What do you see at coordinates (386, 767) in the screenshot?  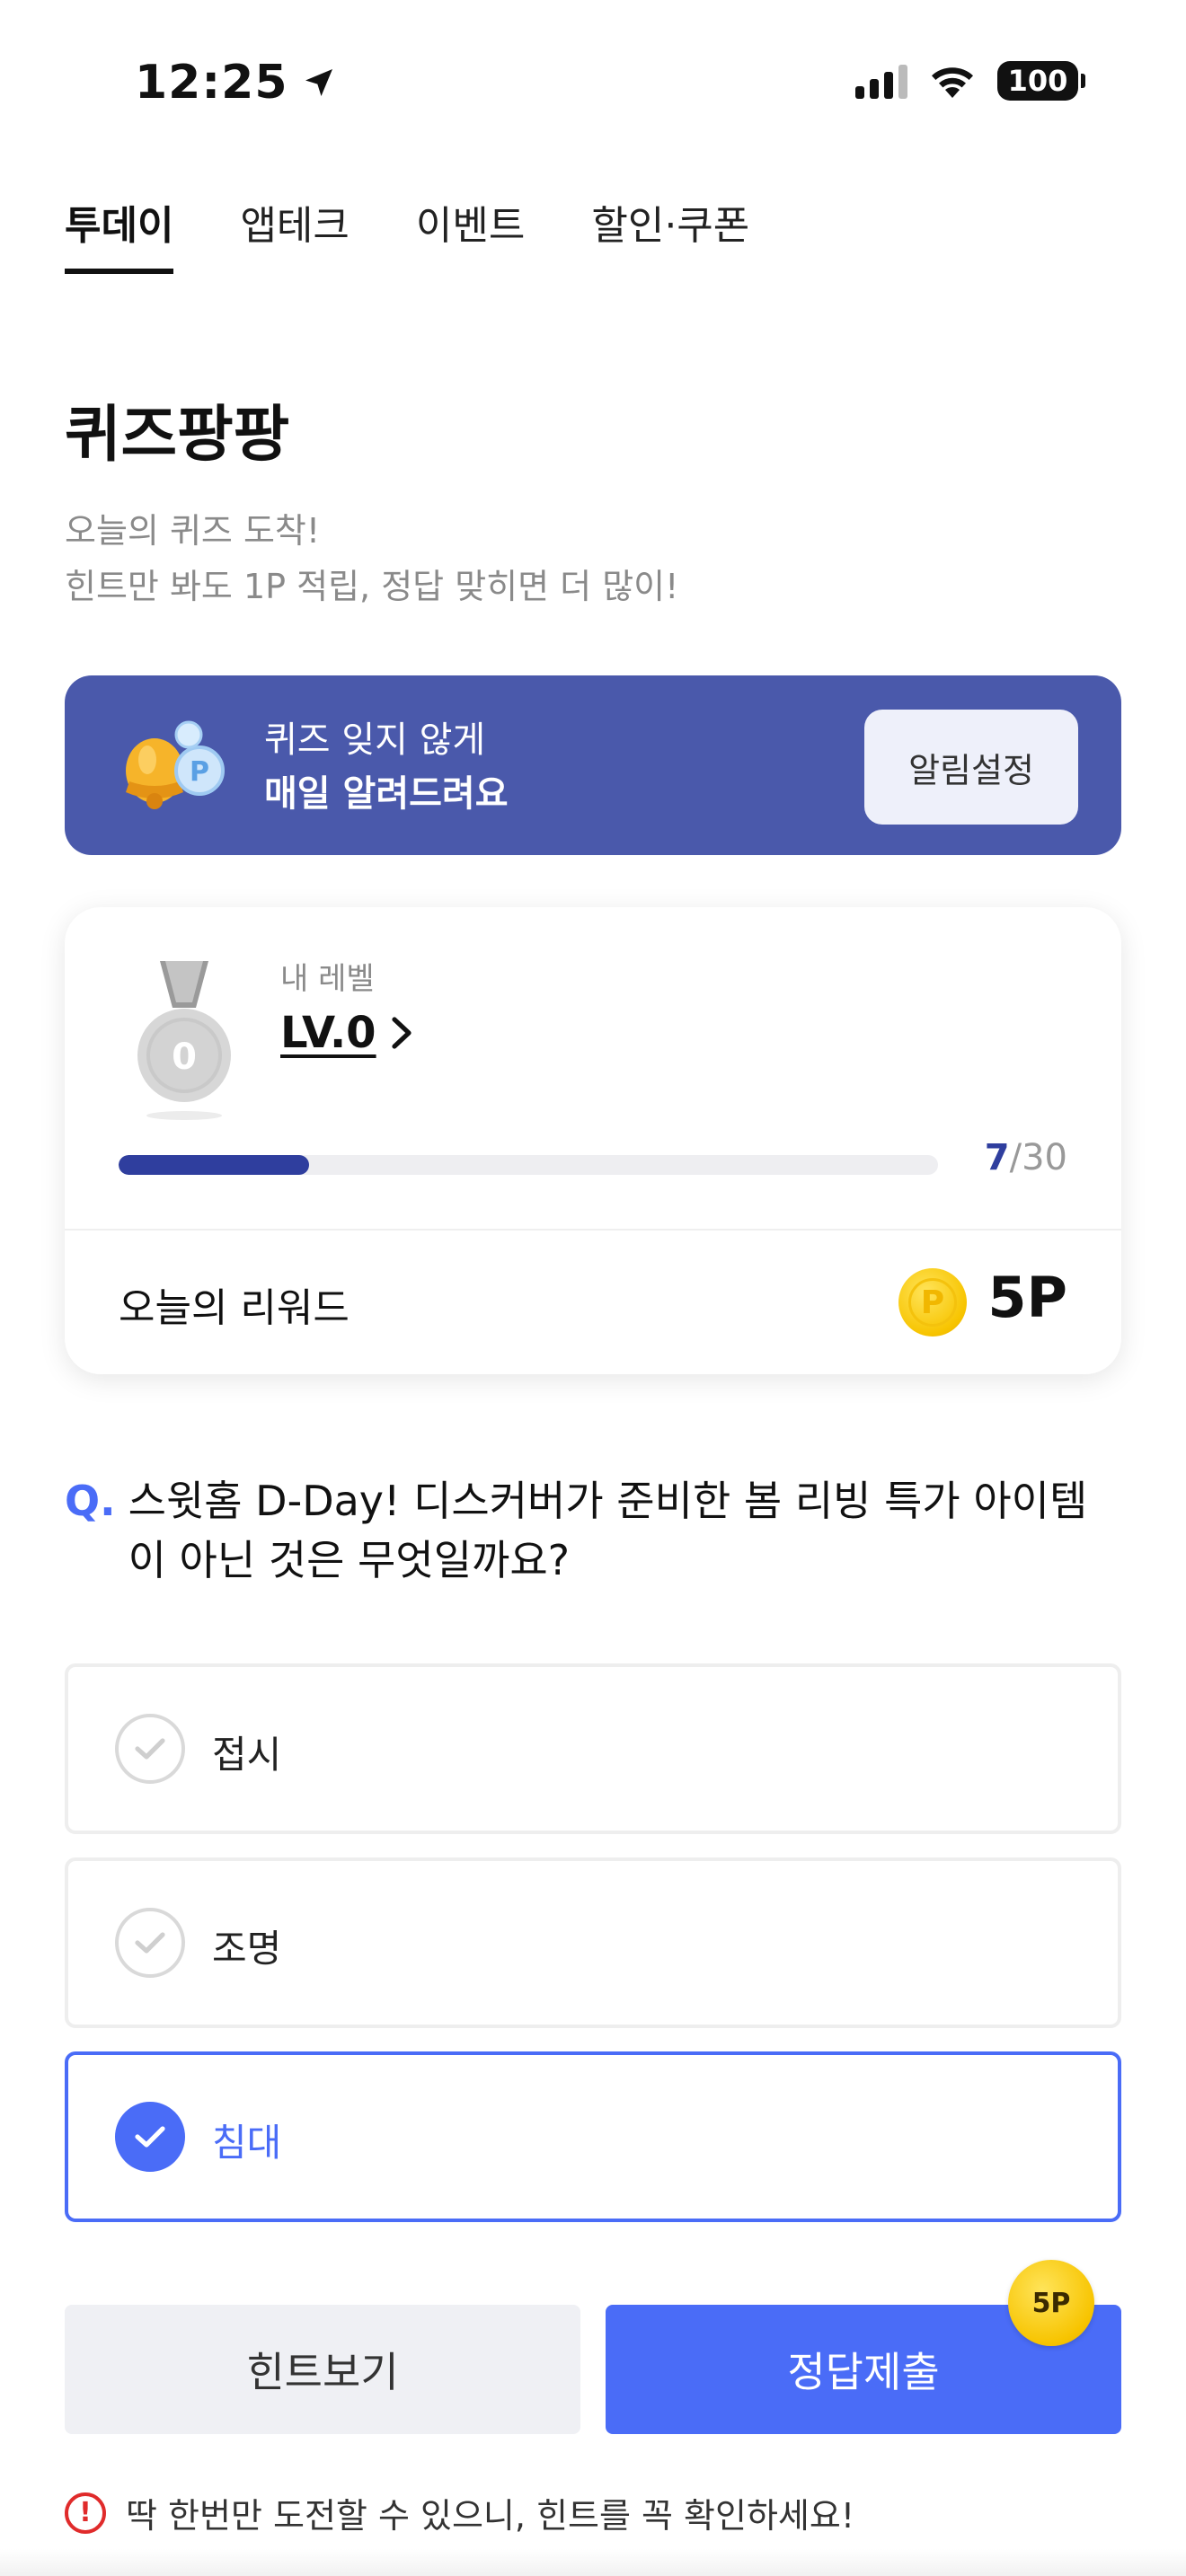 I see `banner-text: 퀴즈 잊지 않게 매일 알려드려요` at bounding box center [386, 767].